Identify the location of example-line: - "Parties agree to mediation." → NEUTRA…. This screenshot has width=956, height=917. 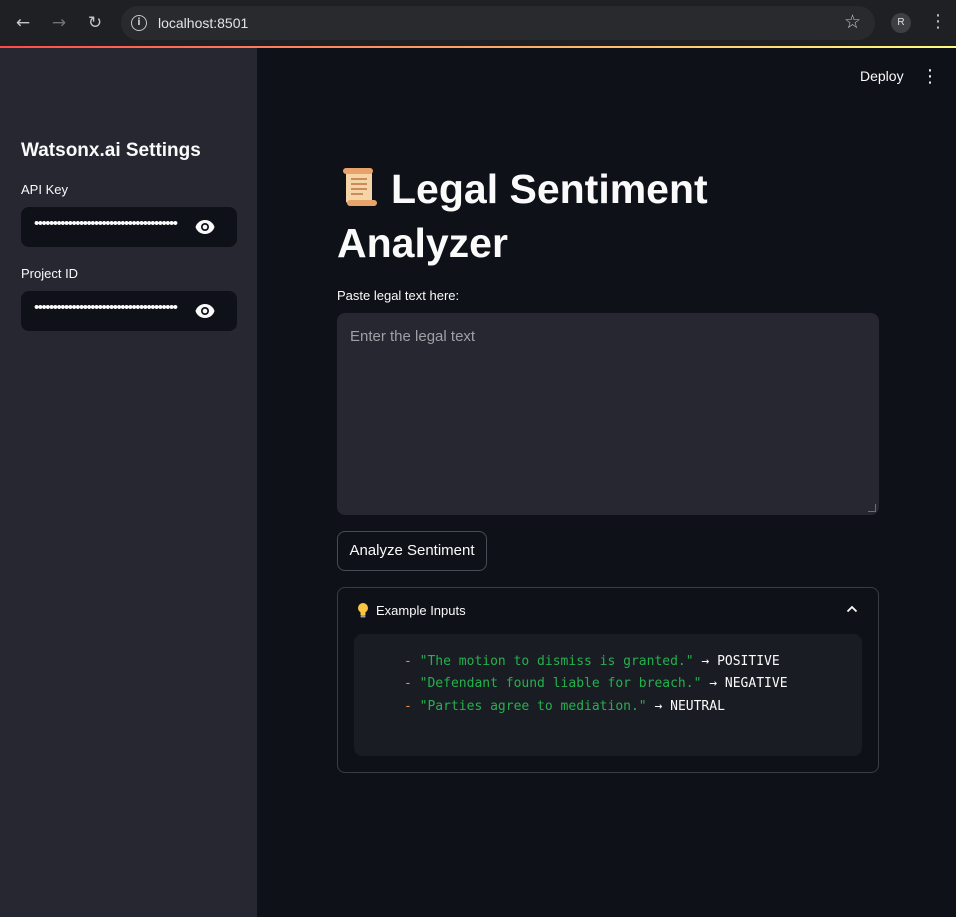
(564, 706).